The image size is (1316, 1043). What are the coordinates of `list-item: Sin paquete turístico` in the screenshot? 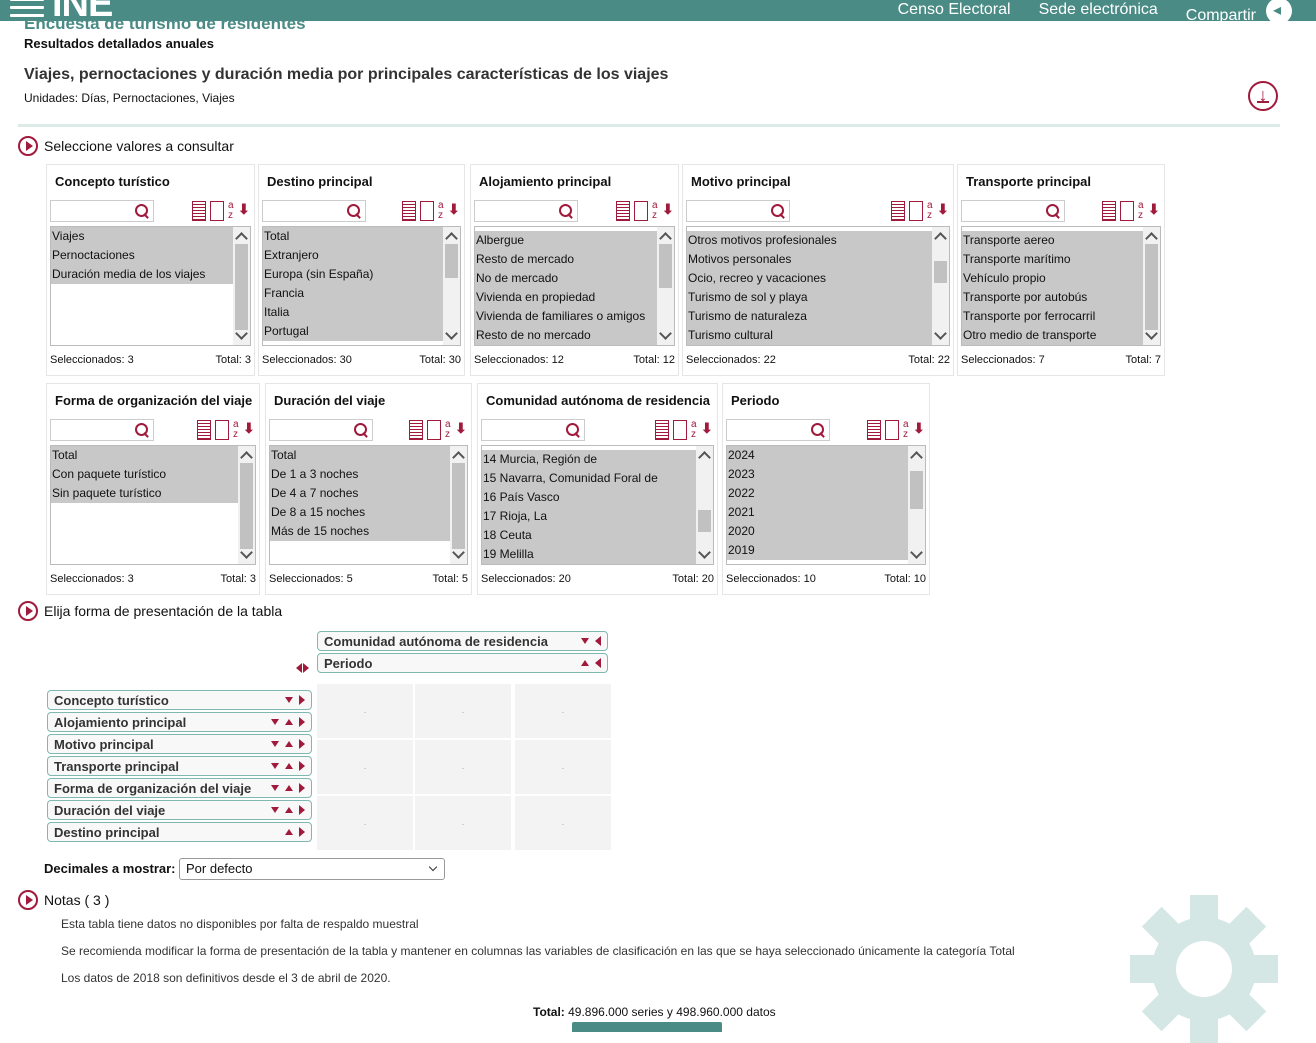 It's located at (144, 493).